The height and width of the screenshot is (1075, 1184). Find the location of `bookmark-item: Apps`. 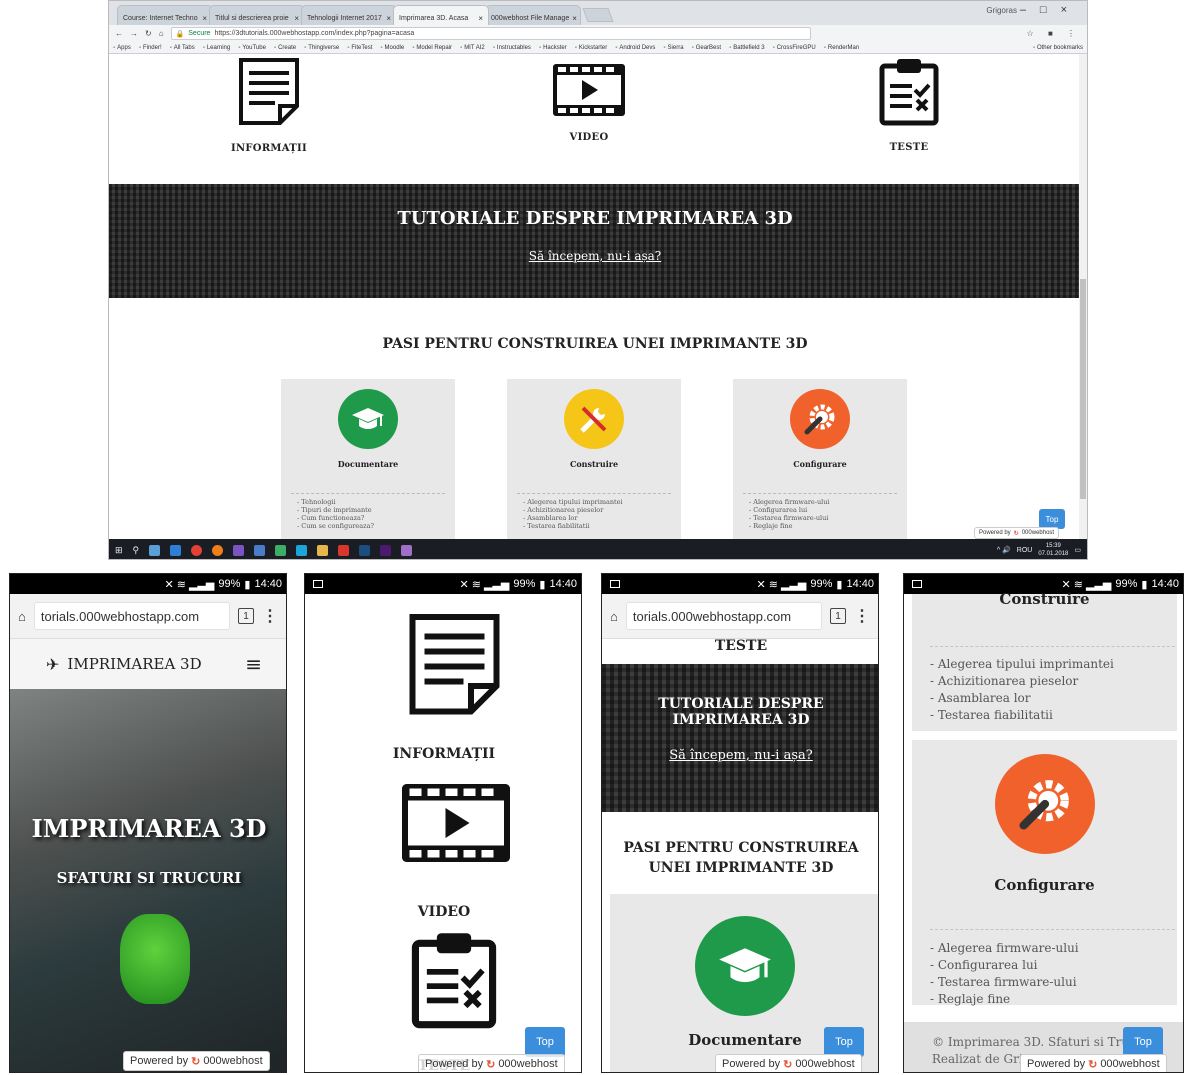

bookmark-item: Apps is located at coordinates (122, 48).